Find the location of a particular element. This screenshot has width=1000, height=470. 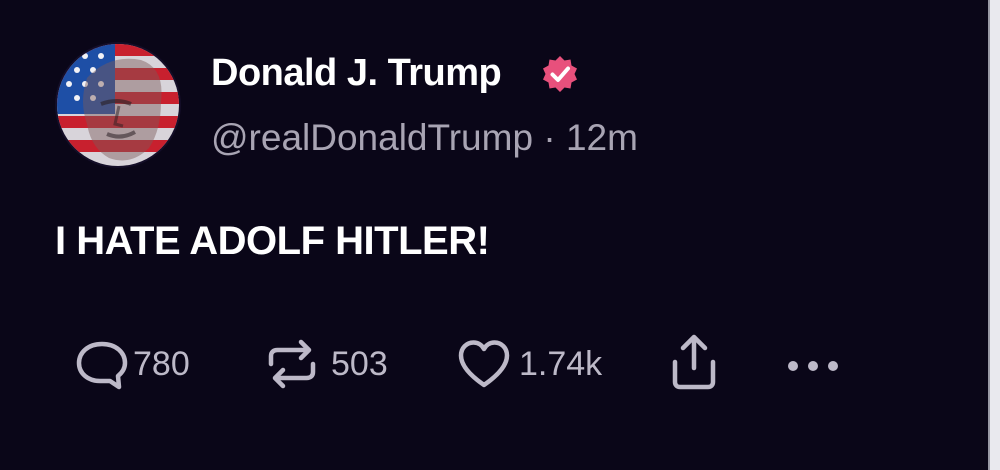

share-upload-icon is located at coordinates (694, 362).